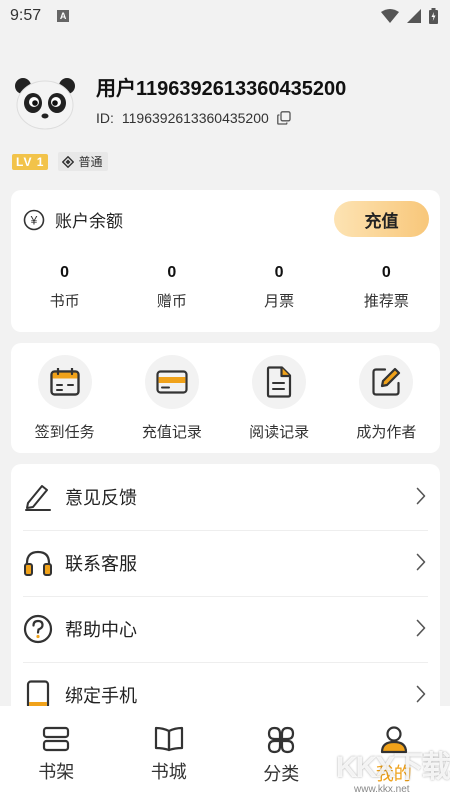  Describe the element at coordinates (171, 287) in the screenshot. I see `stat-gift-coins: 0 赠币` at that location.